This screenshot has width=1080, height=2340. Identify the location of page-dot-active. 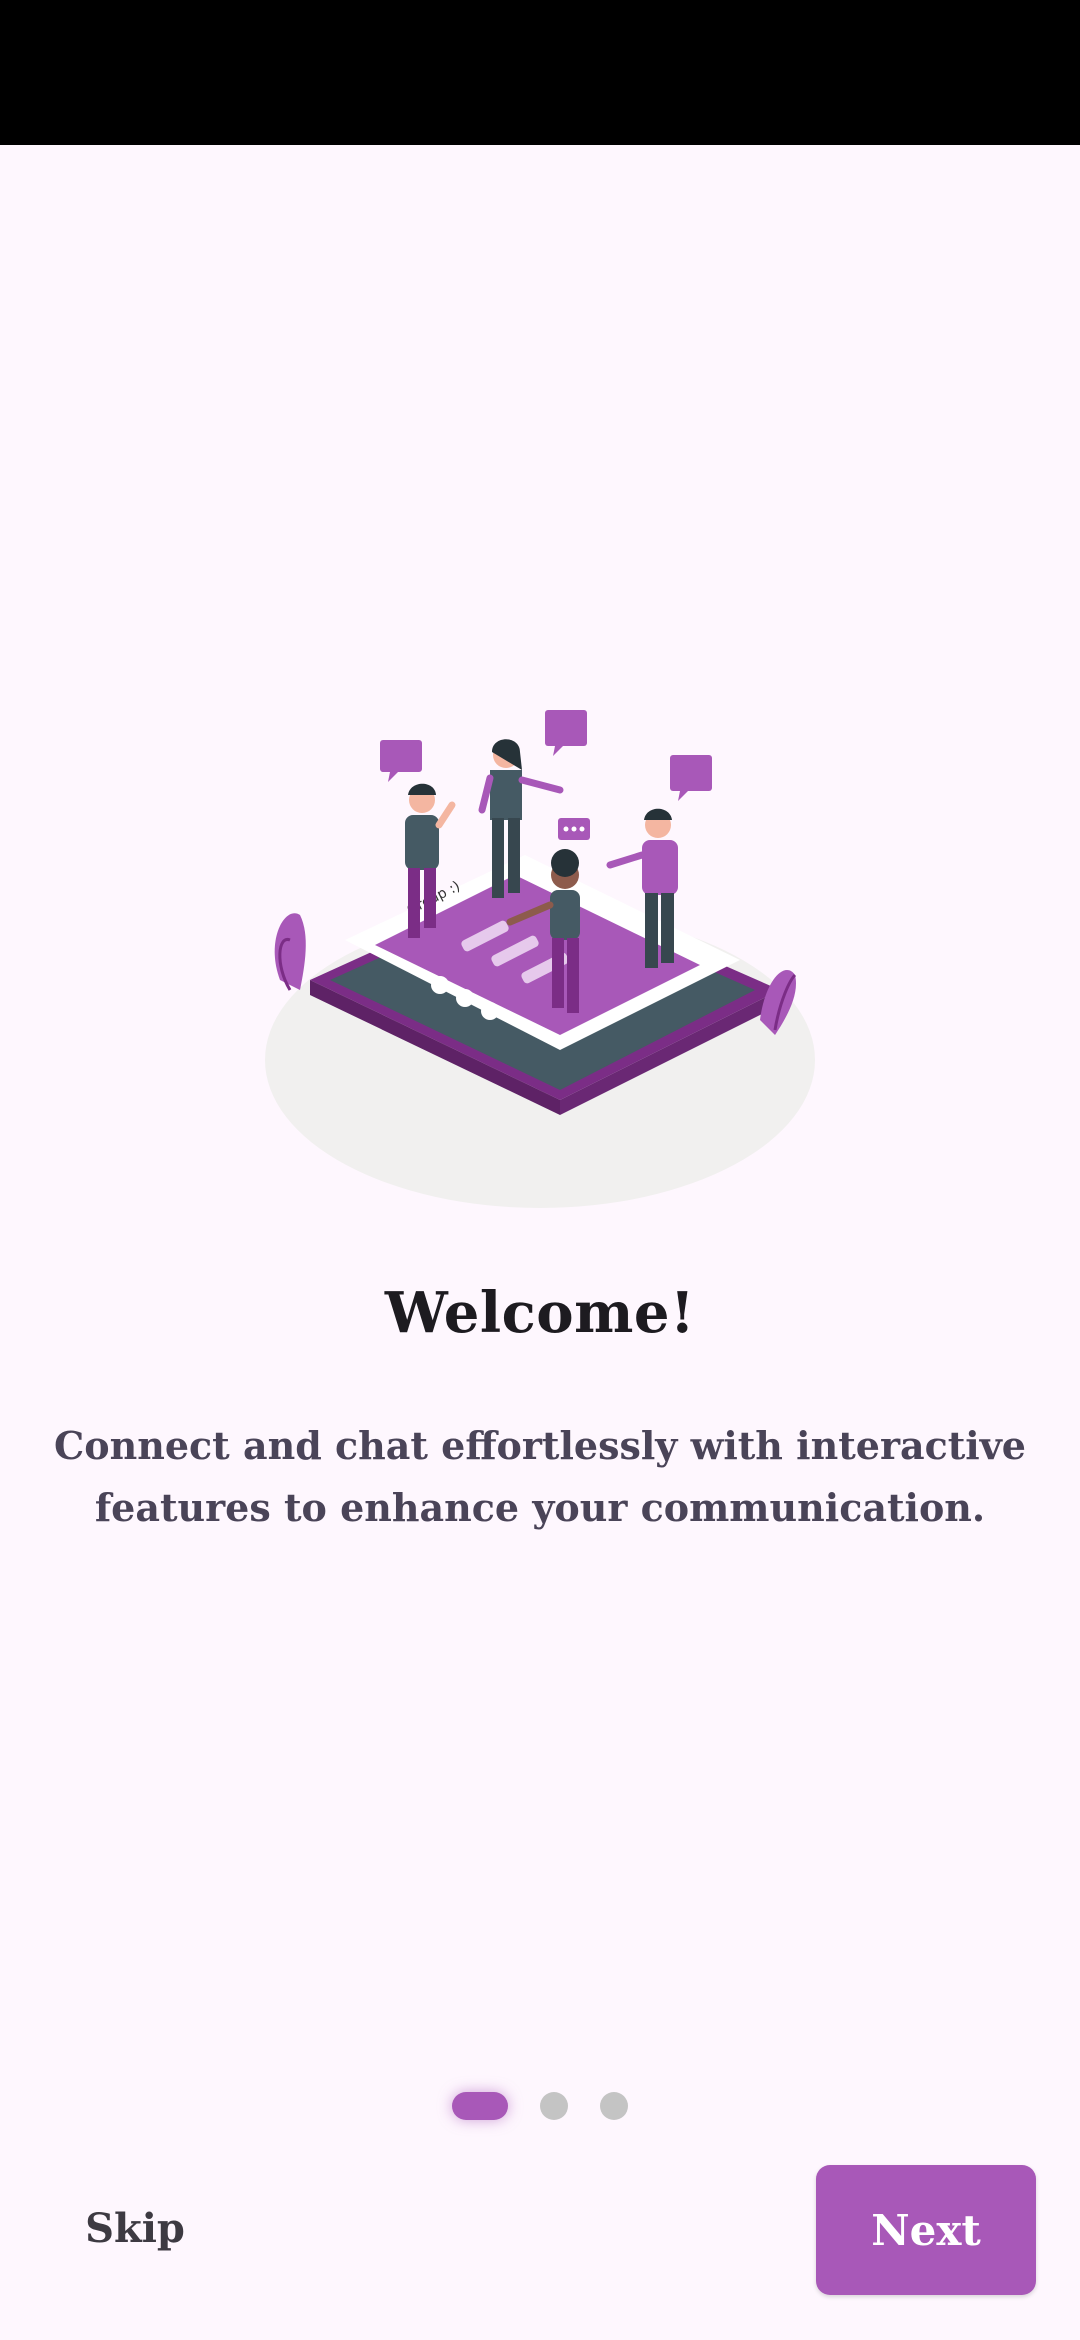
(480, 2106).